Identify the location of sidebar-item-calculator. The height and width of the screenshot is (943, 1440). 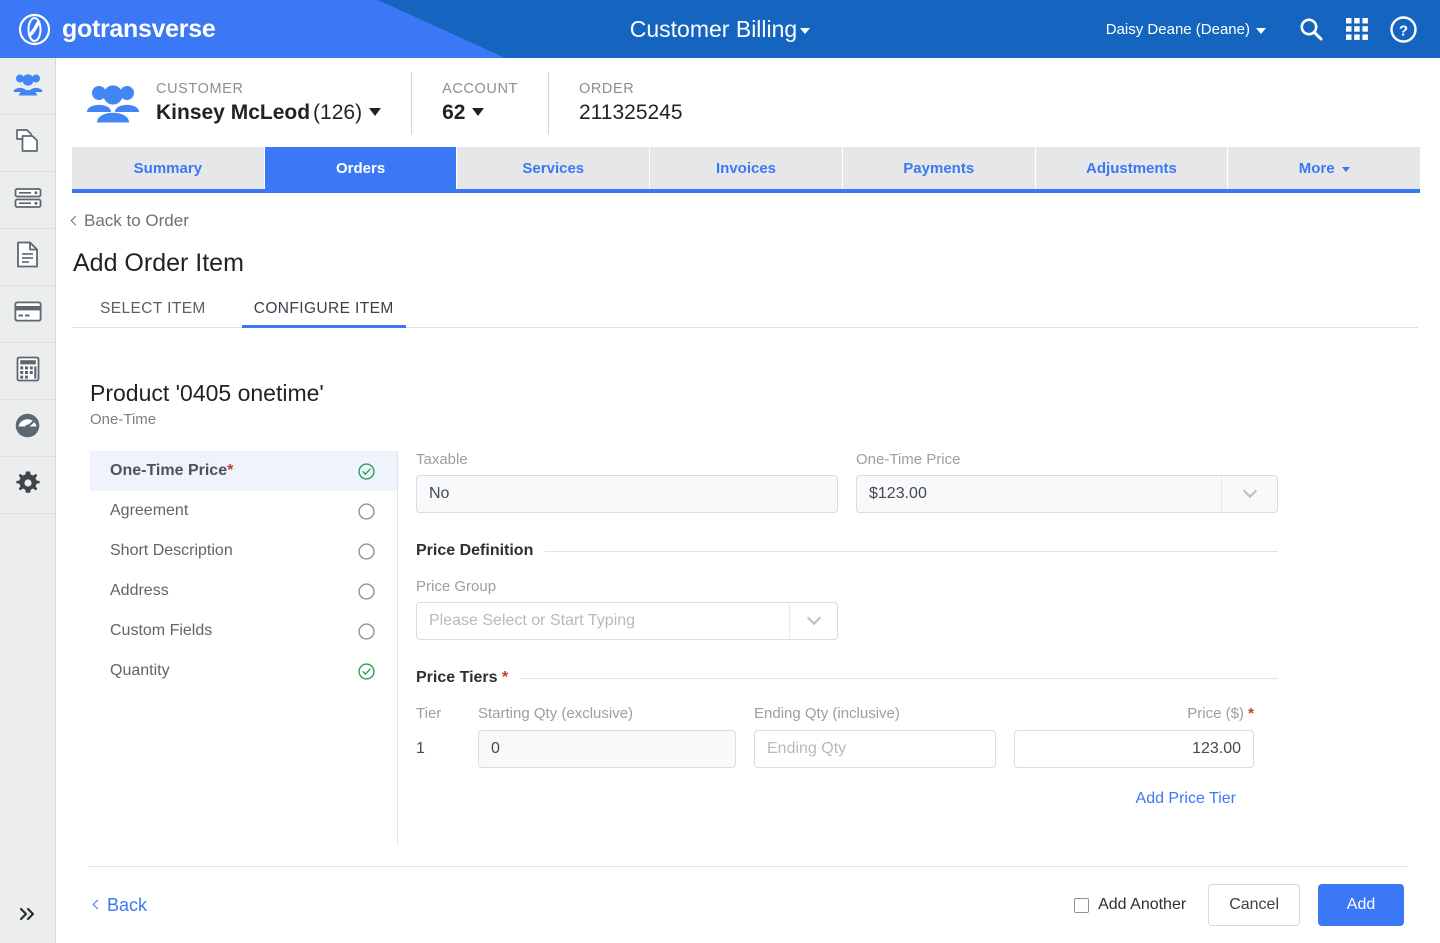
(27, 371).